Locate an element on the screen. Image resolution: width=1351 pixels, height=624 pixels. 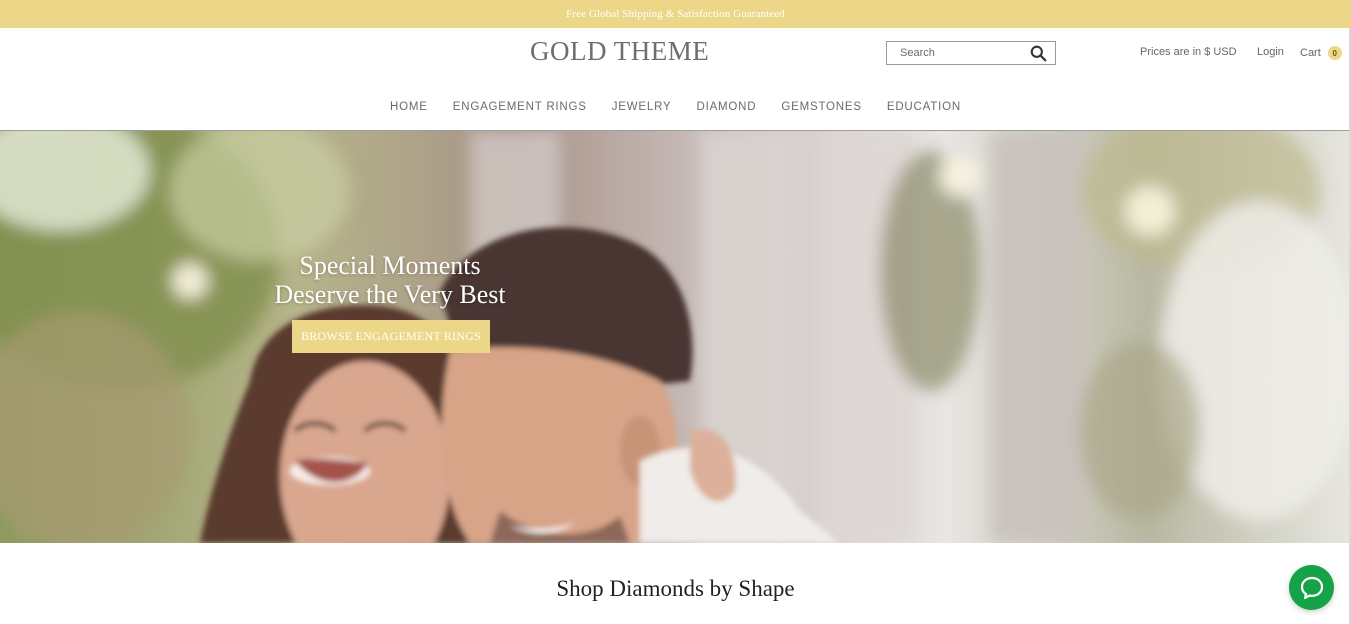
nav-item-gemstones: GEMSTONES is located at coordinates (821, 111).